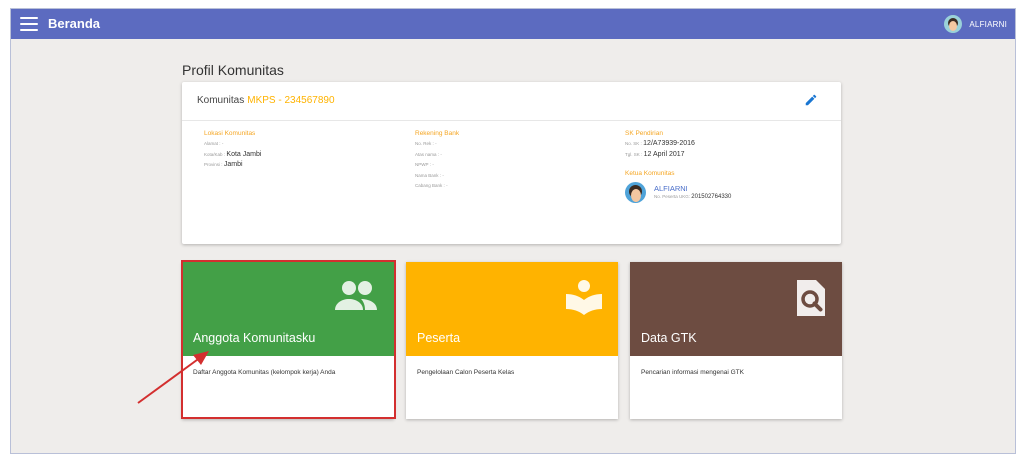 The height and width of the screenshot is (462, 1024). Describe the element at coordinates (511, 101) in the screenshot. I see `profile-card-header: Komunitas MKPS - 234567890` at that location.